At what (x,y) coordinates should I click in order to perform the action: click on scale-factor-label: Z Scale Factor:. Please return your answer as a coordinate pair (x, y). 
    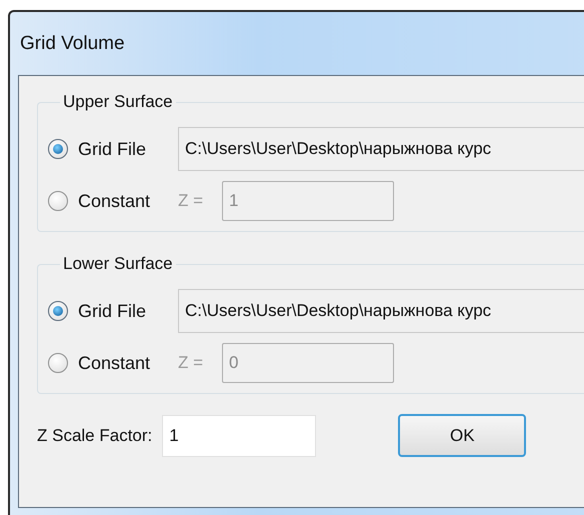
    Looking at the image, I should click on (94, 436).